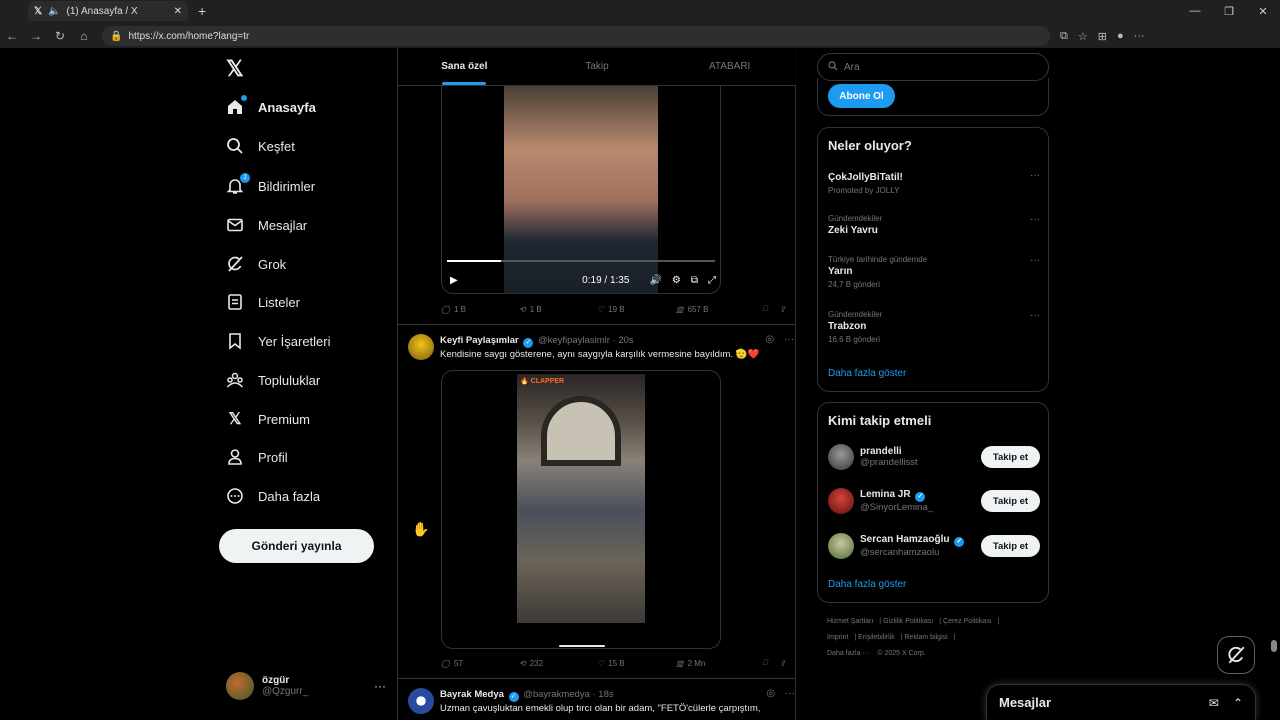 This screenshot has width=1280, height=720. Describe the element at coordinates (266, 225) in the screenshot. I see `nav-messages: Mesajlar` at that location.